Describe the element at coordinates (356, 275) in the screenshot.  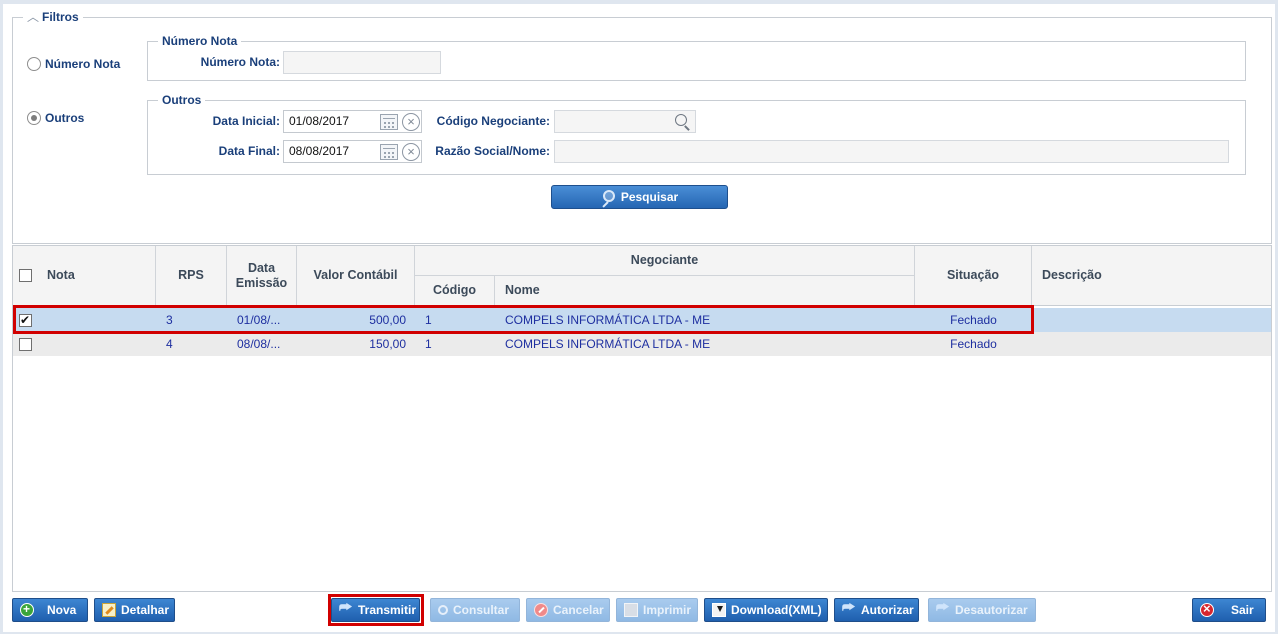
I see `header-valor-contabil: Valor Contábil` at that location.